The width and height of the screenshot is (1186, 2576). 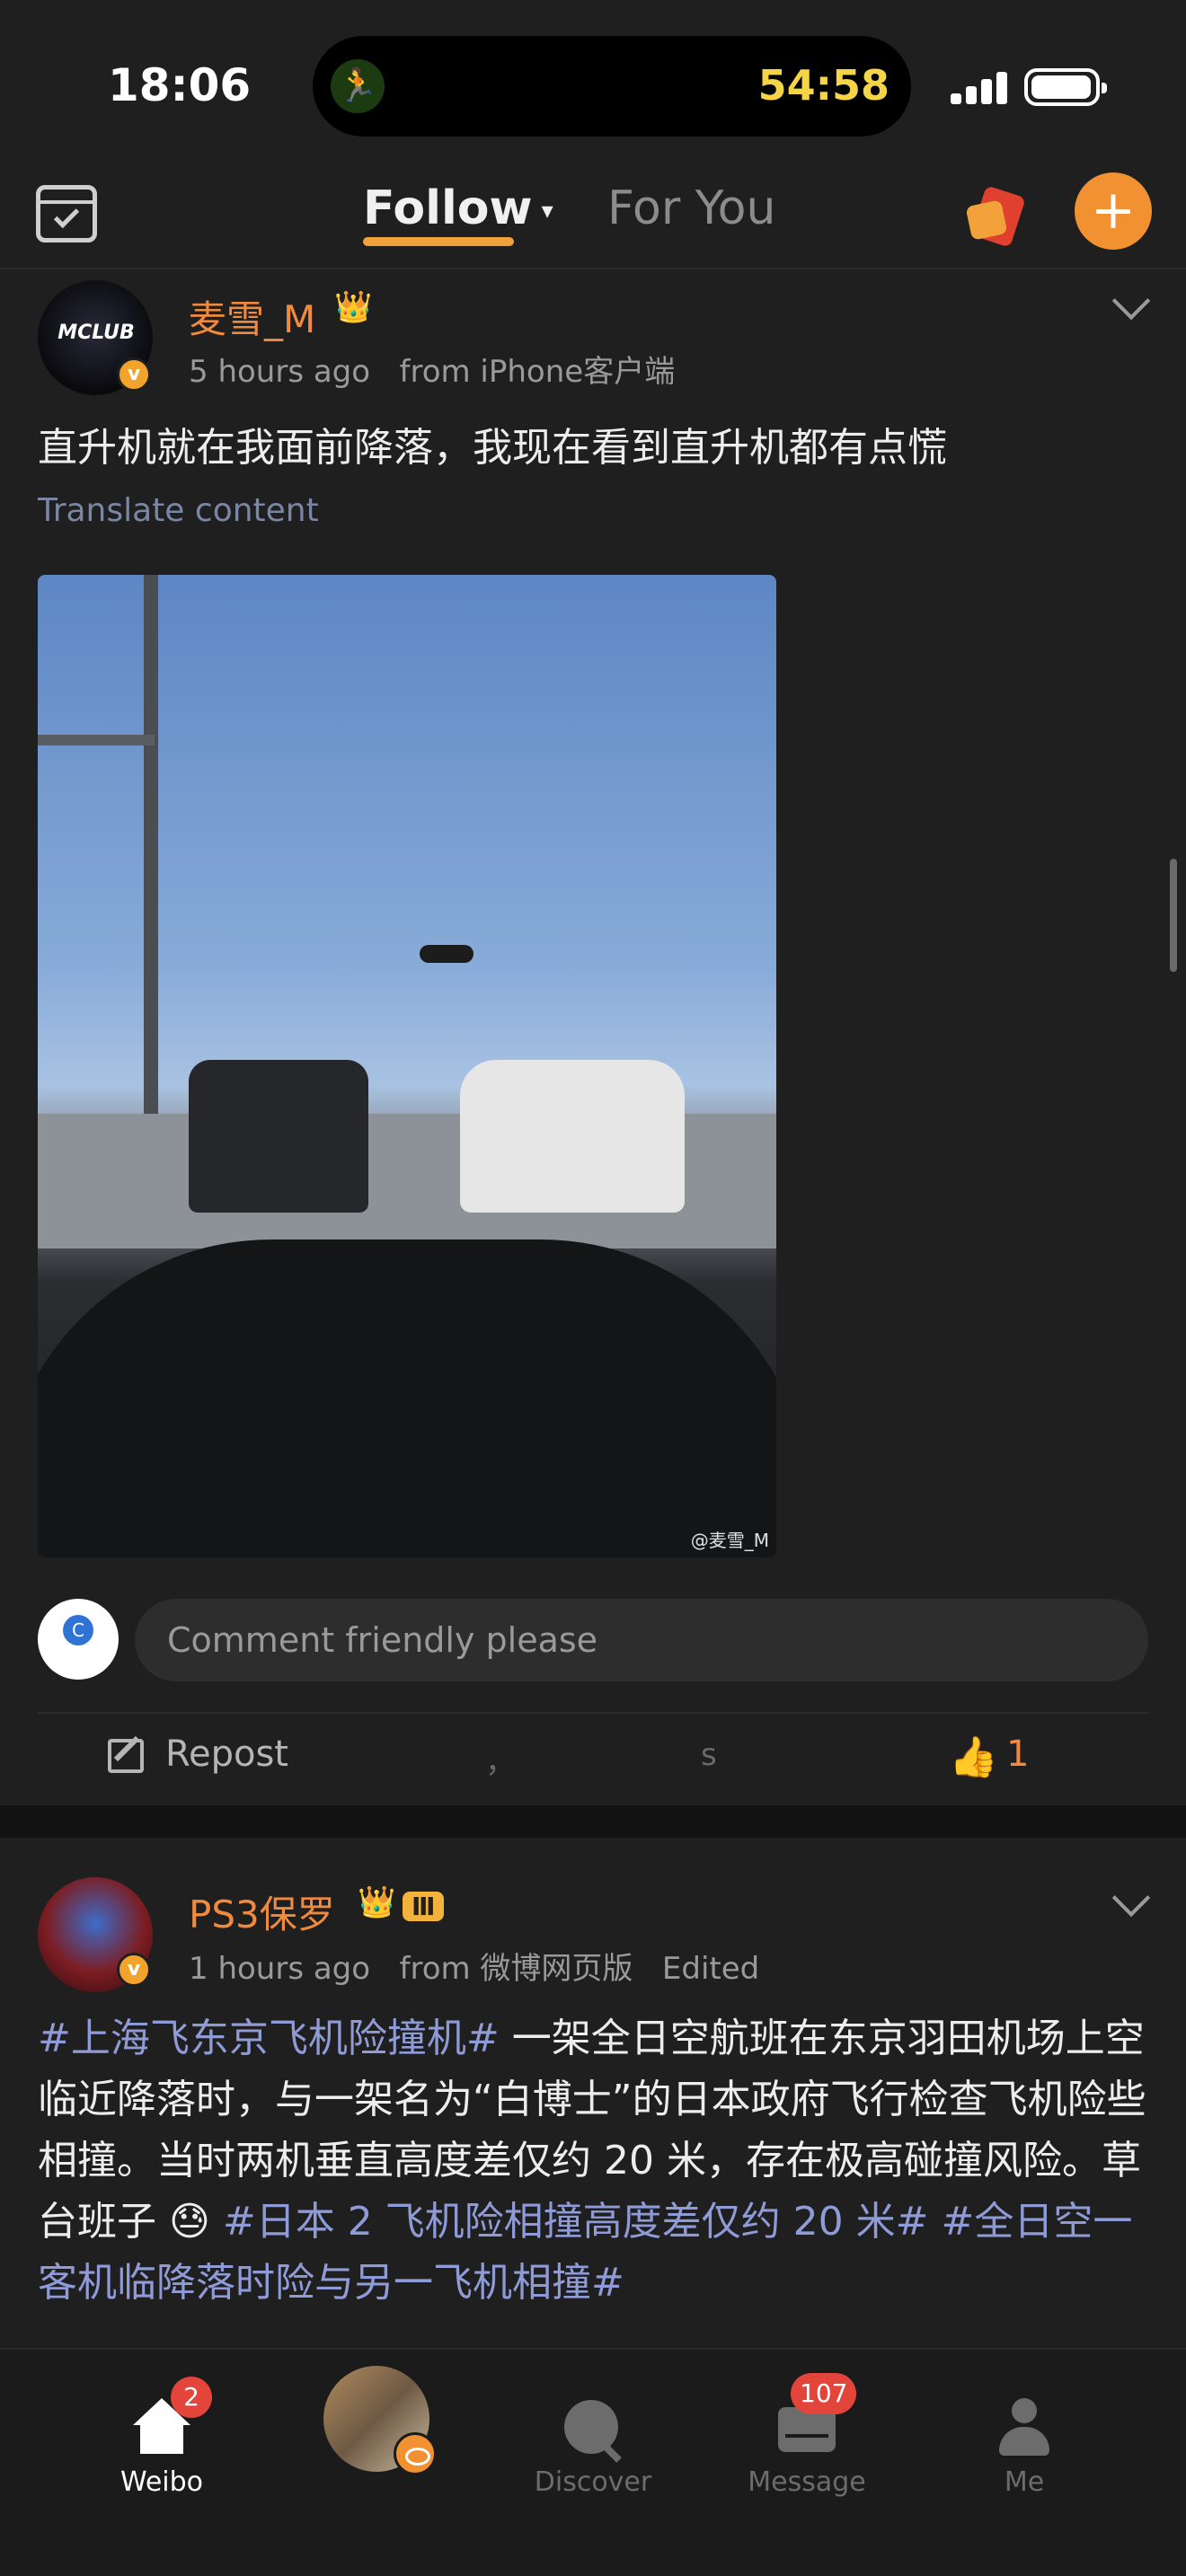 I want to click on post-username: 麦雪_M, so click(x=252, y=316).